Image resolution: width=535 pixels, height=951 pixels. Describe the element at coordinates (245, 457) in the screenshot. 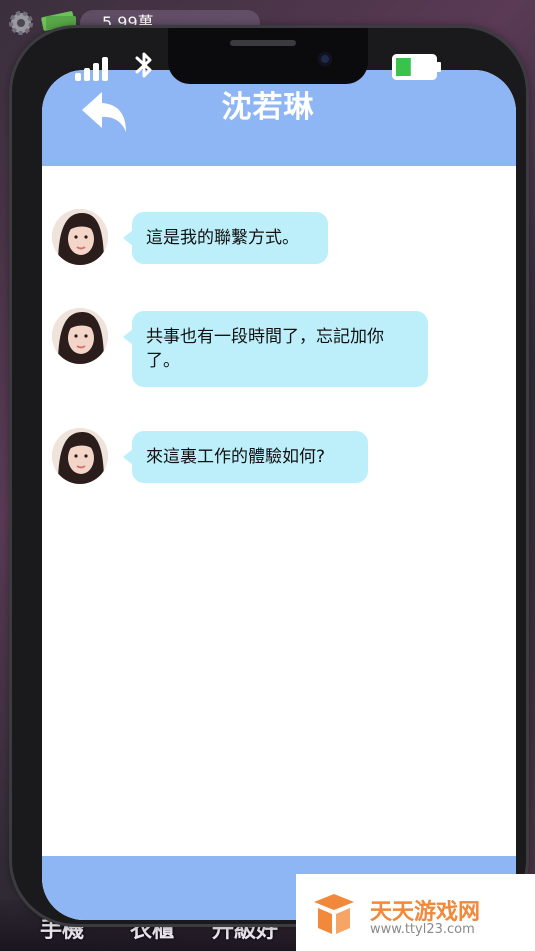

I see `message-bubble: 來這裏工作的體驗如何?` at that location.